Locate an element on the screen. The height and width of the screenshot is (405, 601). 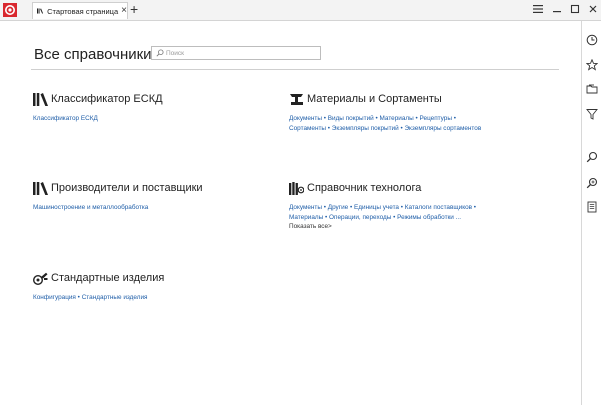
section-links: Конфигурация • Стандартные изделия is located at coordinates (90, 297).